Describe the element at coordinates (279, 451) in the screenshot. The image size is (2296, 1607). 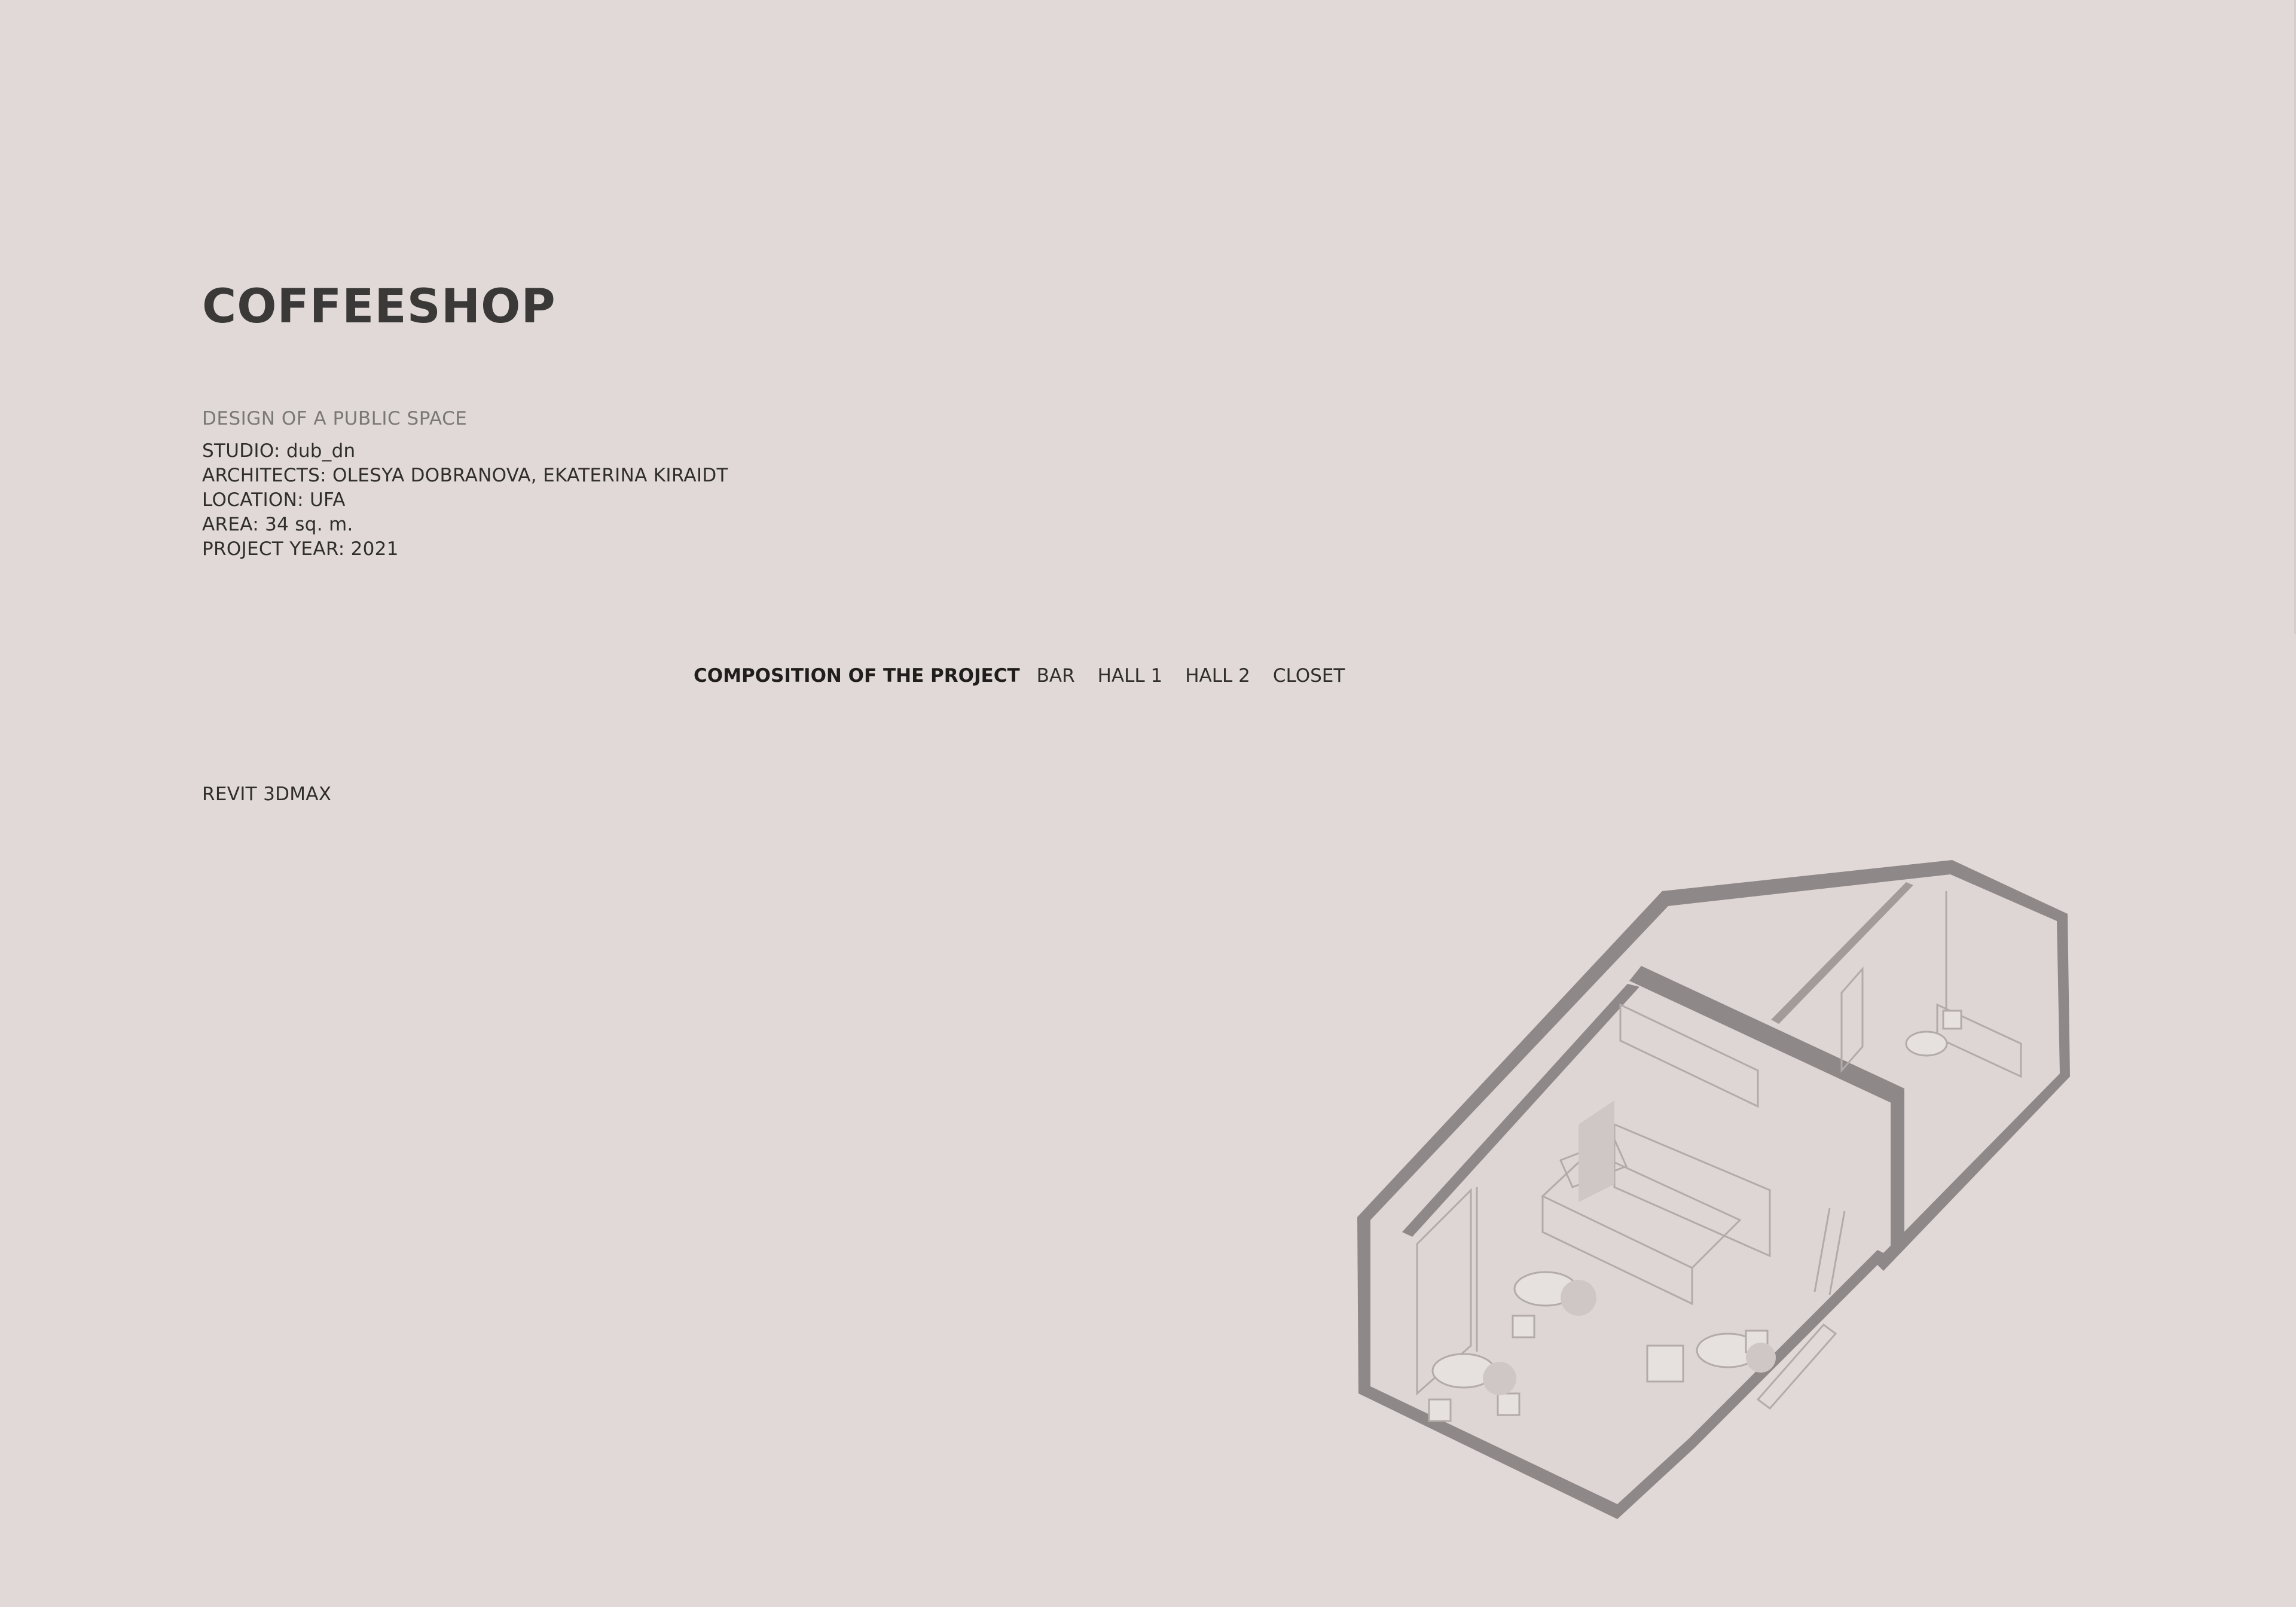
I see `studio-text: STUDIO: dub_dn` at that location.